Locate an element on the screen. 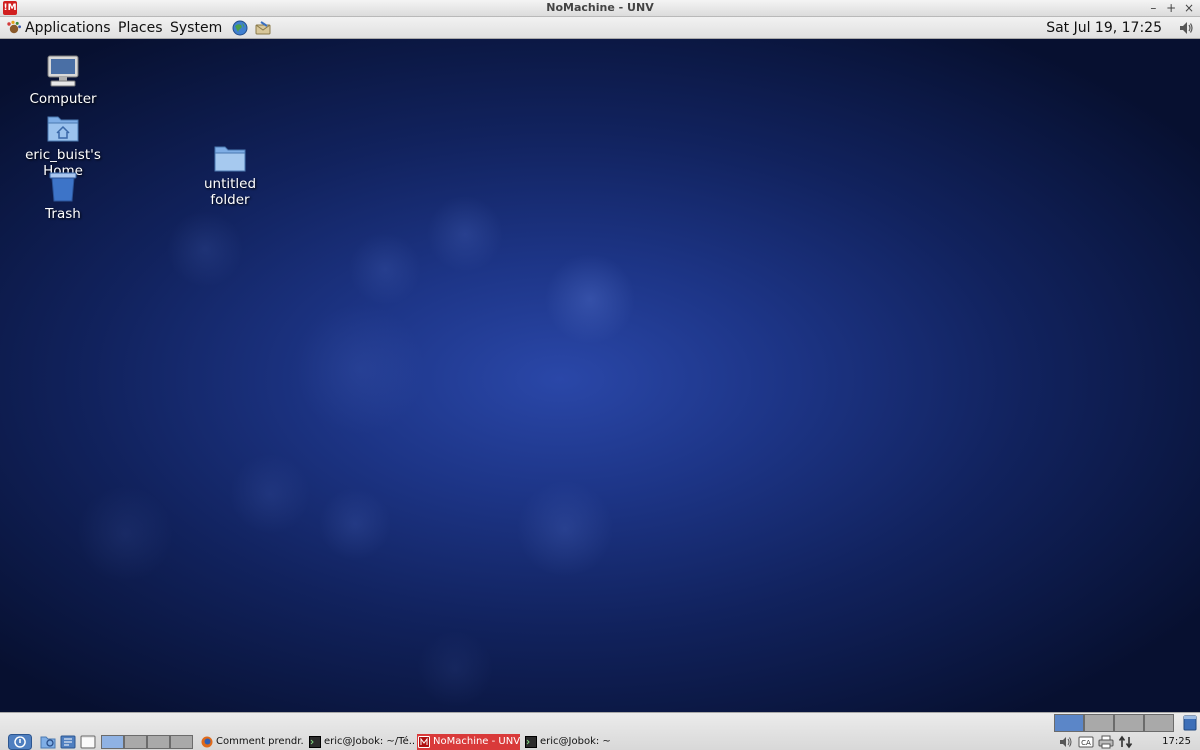 This screenshot has height=750, width=1200. gnome-foot-icon is located at coordinates (14, 27).